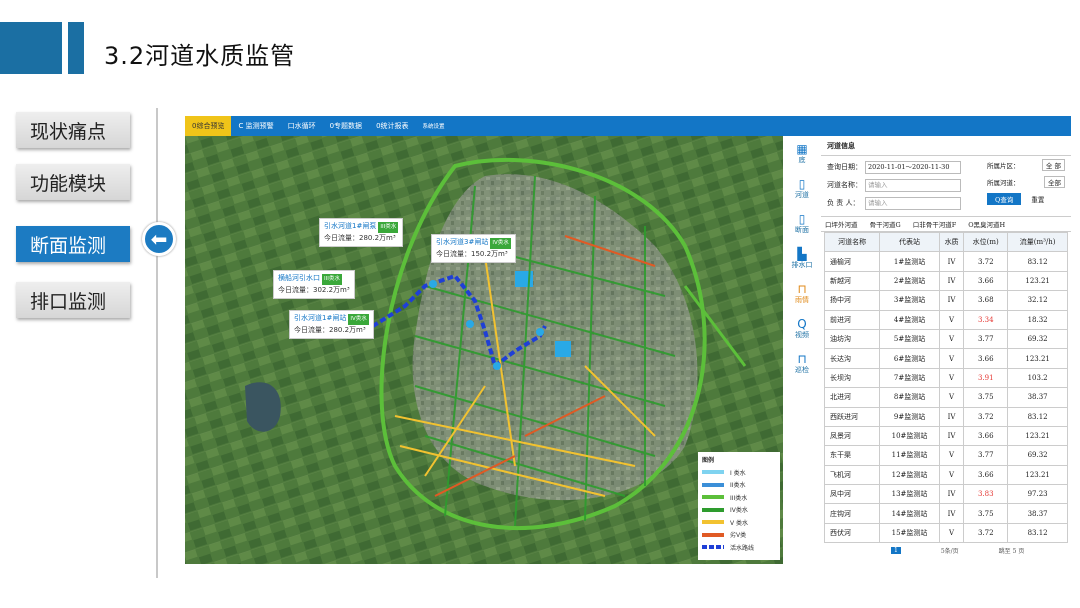 Image resolution: width=1080 pixels, height=608 pixels. I want to click on flow-cell: 103.2, so click(1037, 378).